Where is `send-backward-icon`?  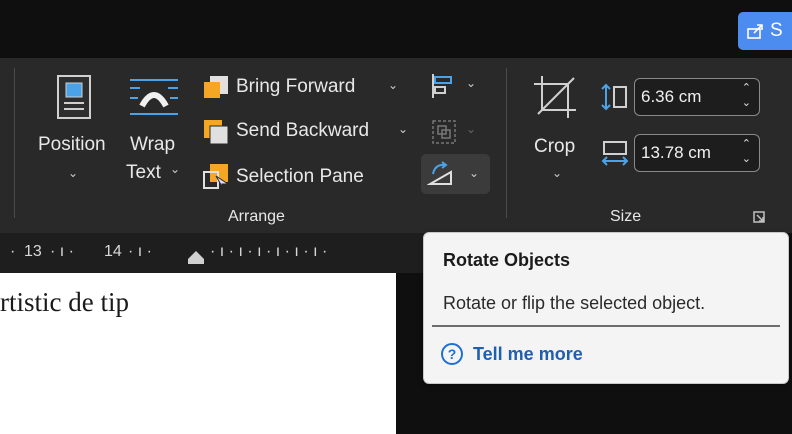 send-backward-icon is located at coordinates (216, 132).